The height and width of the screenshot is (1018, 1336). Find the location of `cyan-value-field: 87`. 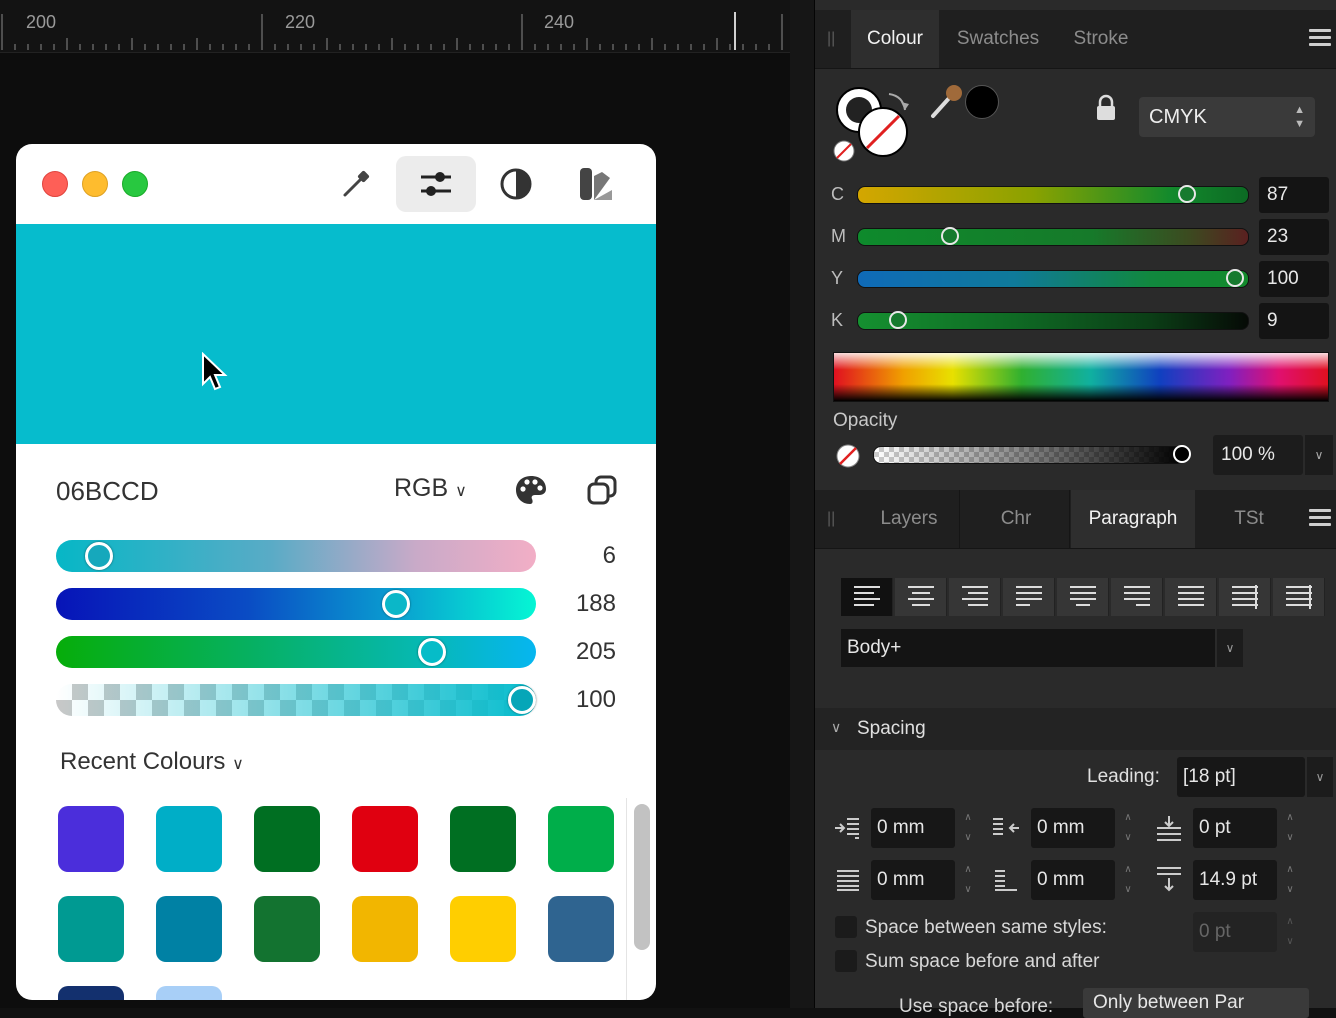

cyan-value-field: 87 is located at coordinates (1294, 195).